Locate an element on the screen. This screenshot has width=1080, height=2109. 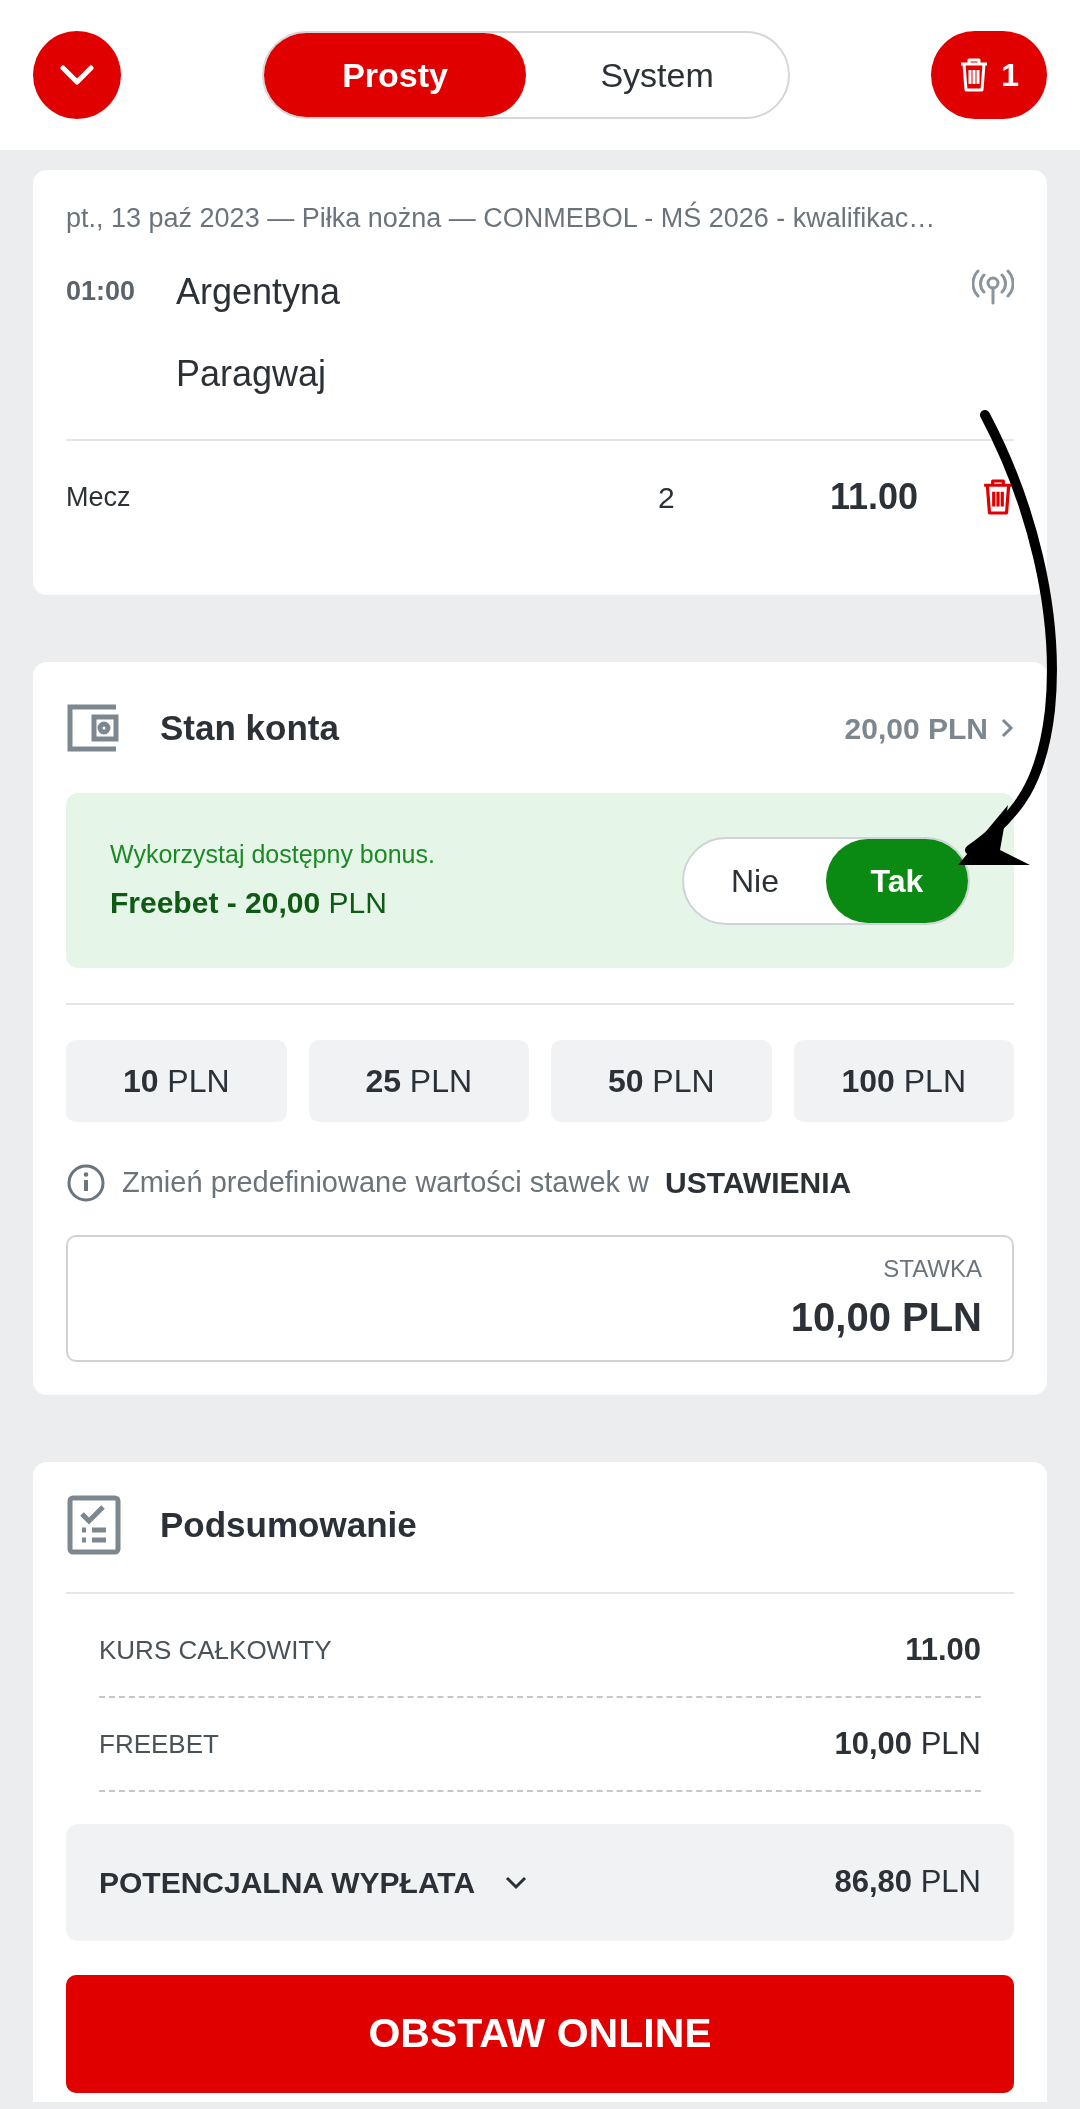
stake-field: STAWKA 10,00 PLN is located at coordinates (540, 1298).